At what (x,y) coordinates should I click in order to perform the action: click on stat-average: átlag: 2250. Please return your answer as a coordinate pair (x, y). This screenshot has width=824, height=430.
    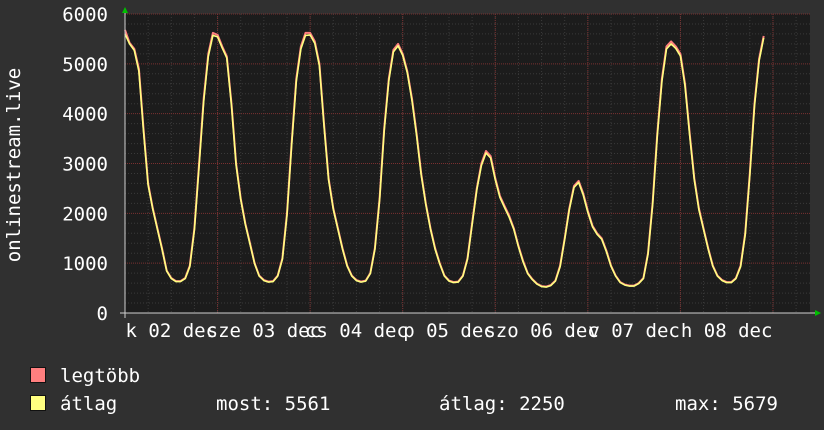
    Looking at the image, I should click on (502, 404).